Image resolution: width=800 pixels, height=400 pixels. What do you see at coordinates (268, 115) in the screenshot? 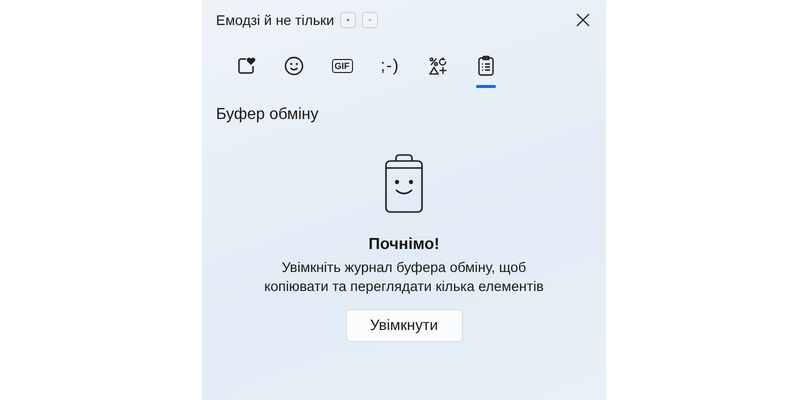
I see `section-title: Буфер обміну` at bounding box center [268, 115].